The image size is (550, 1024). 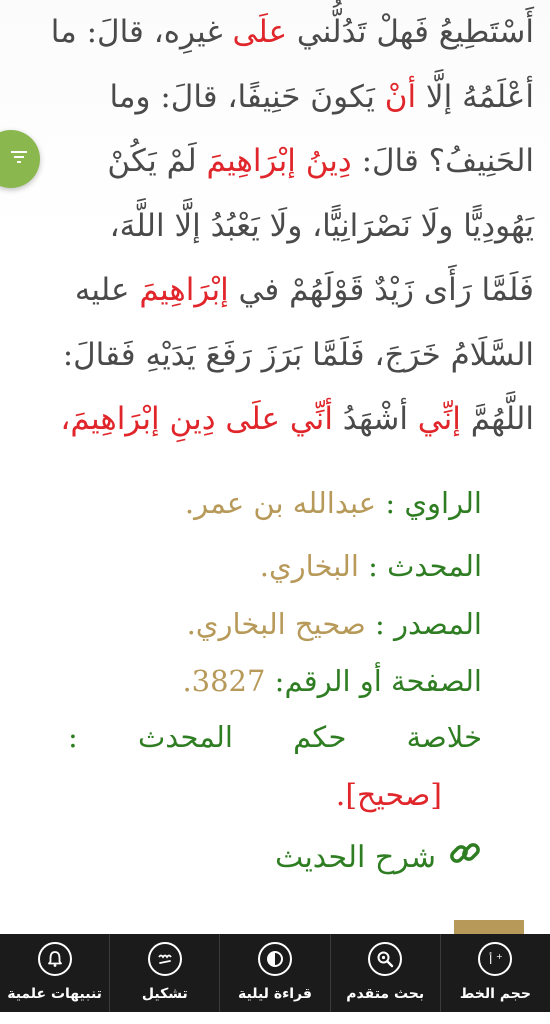 I want to click on font-size-button: أ + حجم الخط, so click(x=494, y=979).